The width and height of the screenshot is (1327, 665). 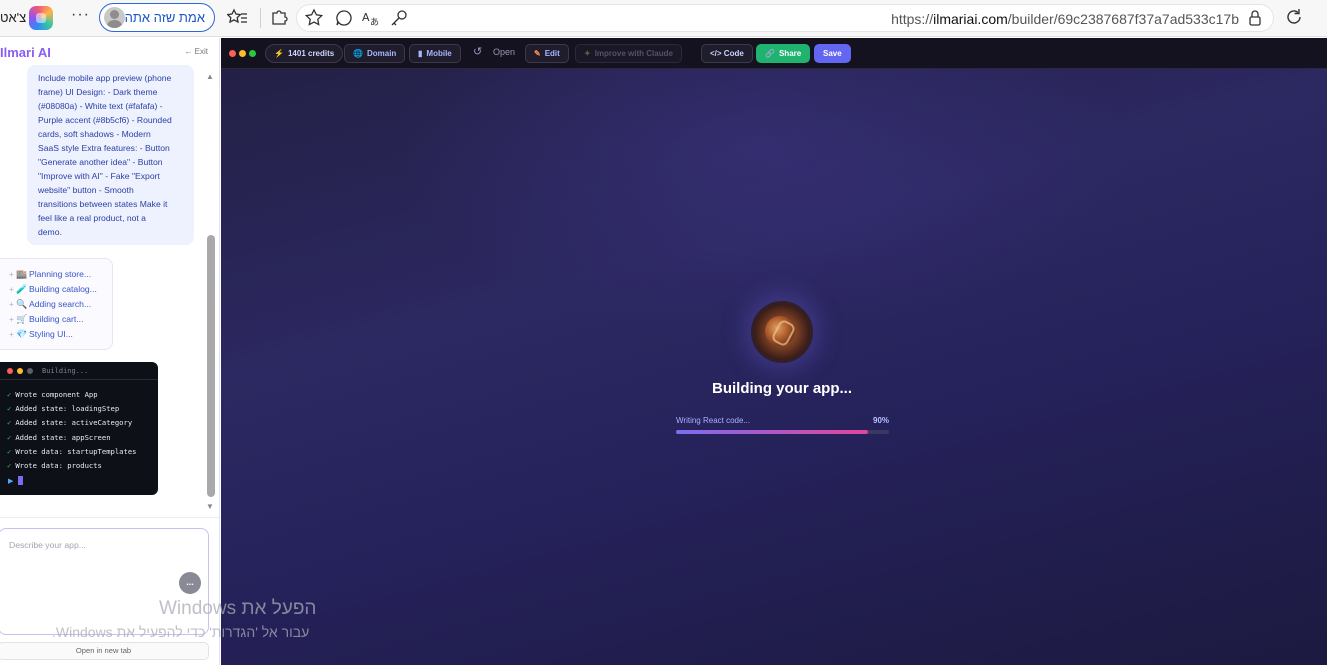 I want to click on translate-icon: A あ, so click(x=371, y=18).